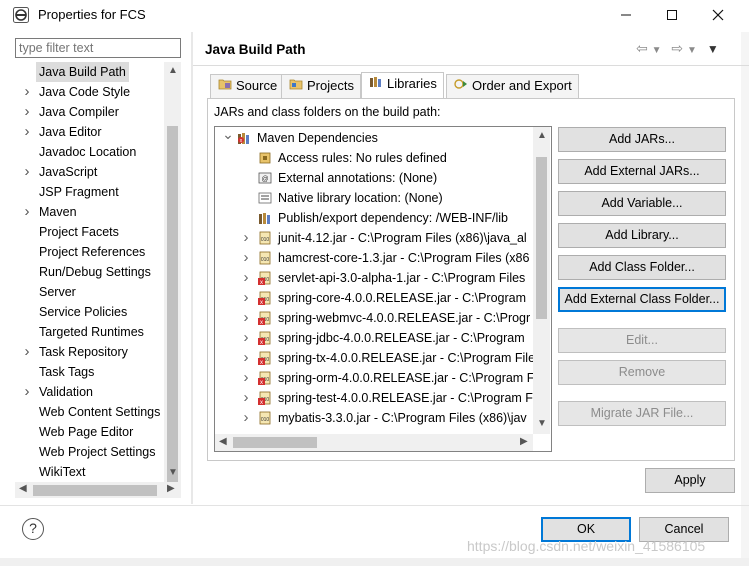 The height and width of the screenshot is (566, 749). I want to click on forward-icon: ⇨, so click(677, 48).